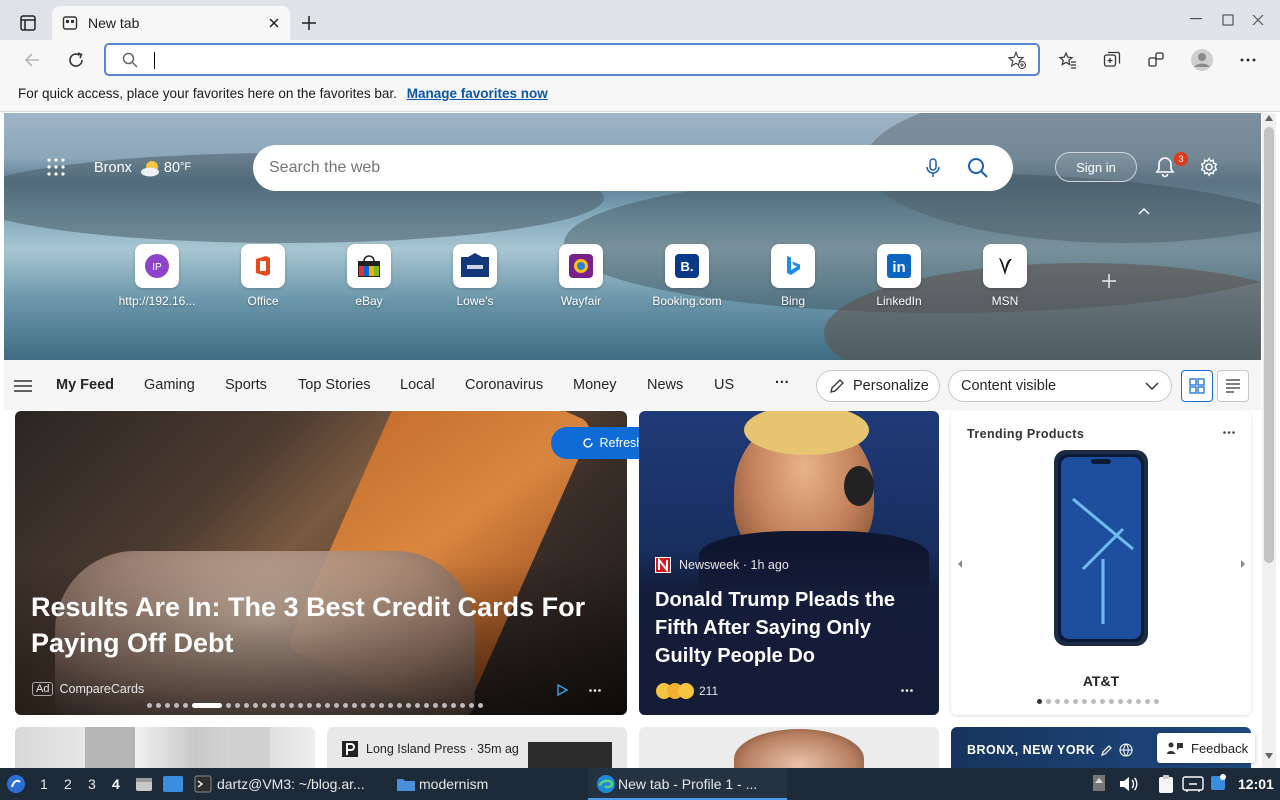  What do you see at coordinates (475, 265) in the screenshot?
I see `lowes-icon` at bounding box center [475, 265].